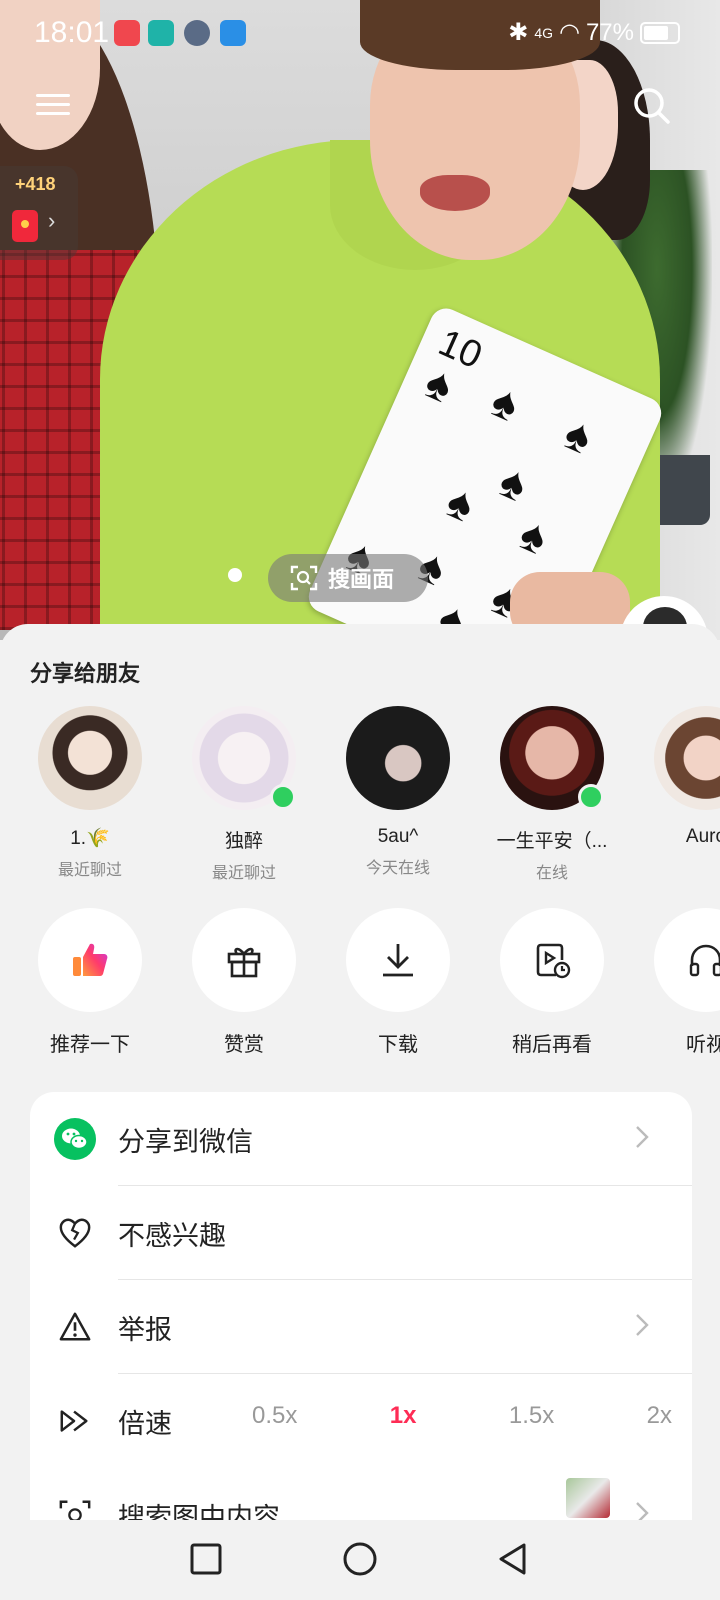  Describe the element at coordinates (72, 32) in the screenshot. I see `status-time: 18:01` at that location.